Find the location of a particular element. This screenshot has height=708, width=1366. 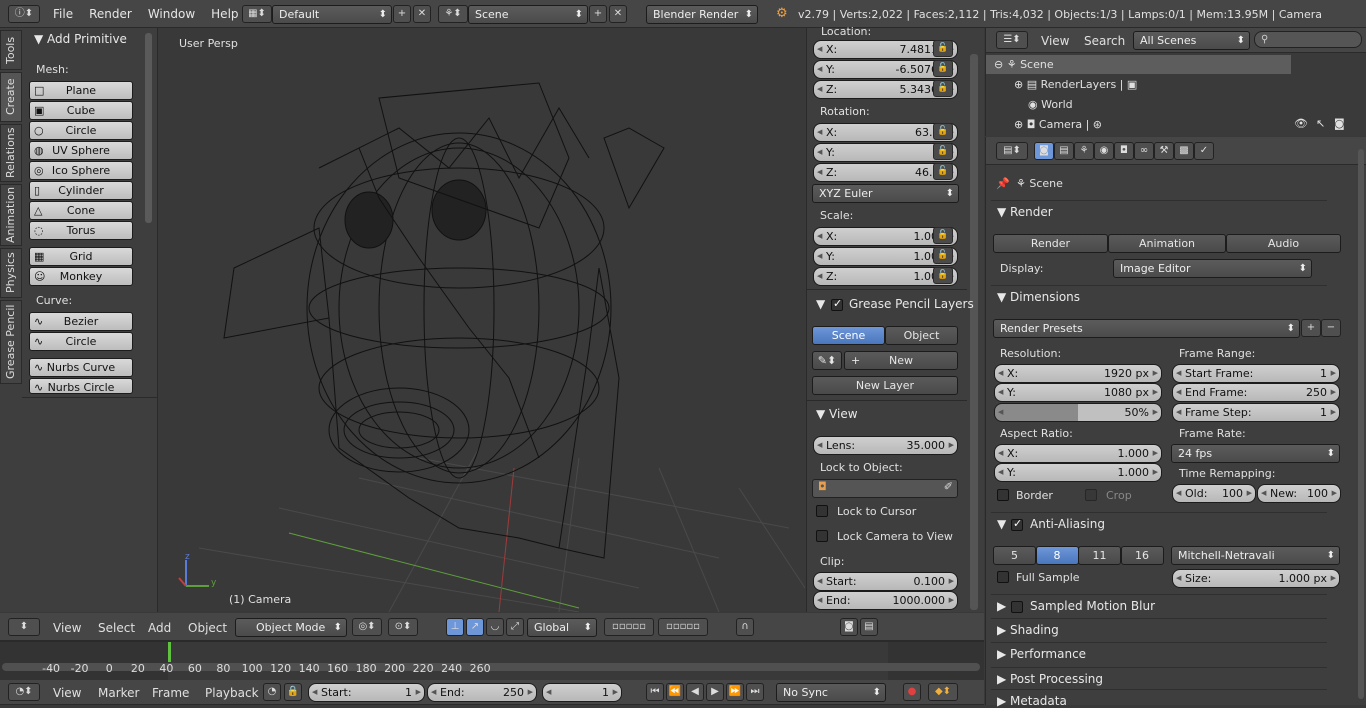

fps-selector: 24 fps is located at coordinates (1255, 453).